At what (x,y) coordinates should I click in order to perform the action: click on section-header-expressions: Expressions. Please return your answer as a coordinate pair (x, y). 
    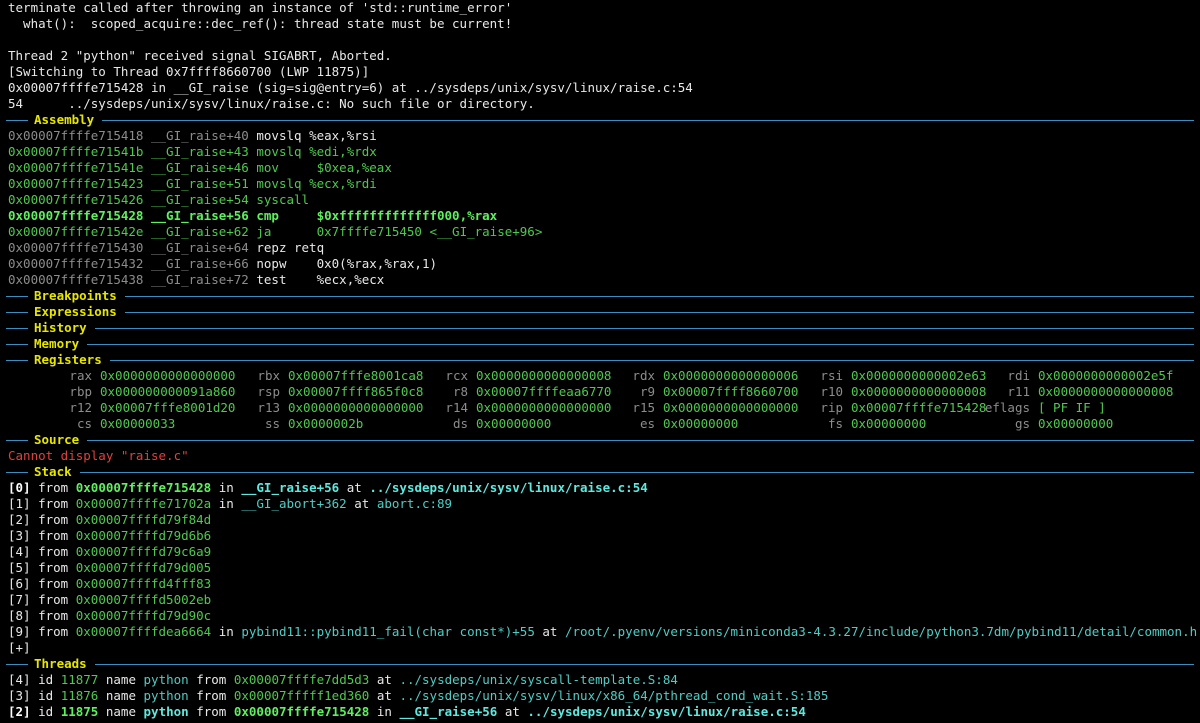
    Looking at the image, I should click on (600, 312).